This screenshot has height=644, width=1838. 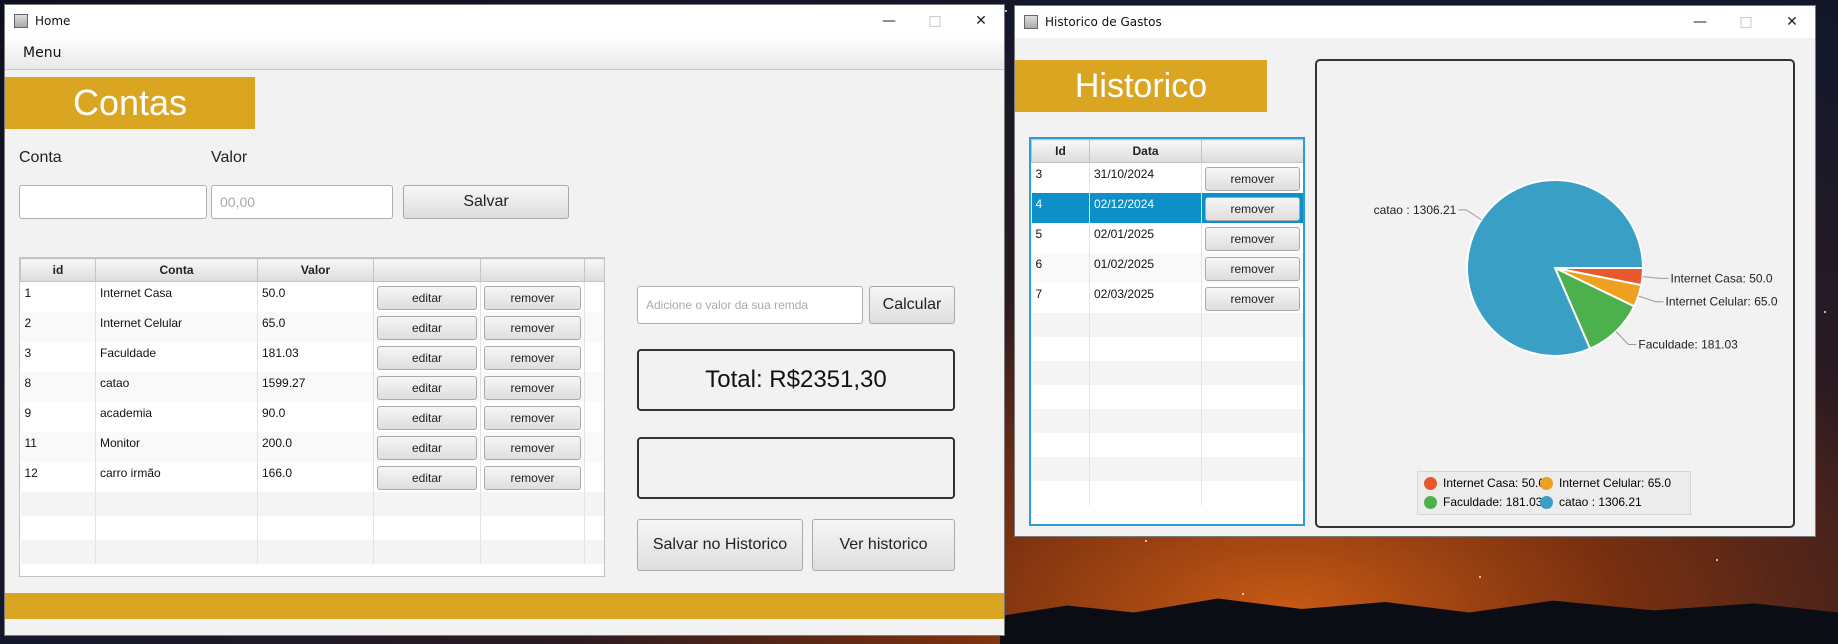 I want to click on cell-conta: carro irmão, so click(x=176, y=477).